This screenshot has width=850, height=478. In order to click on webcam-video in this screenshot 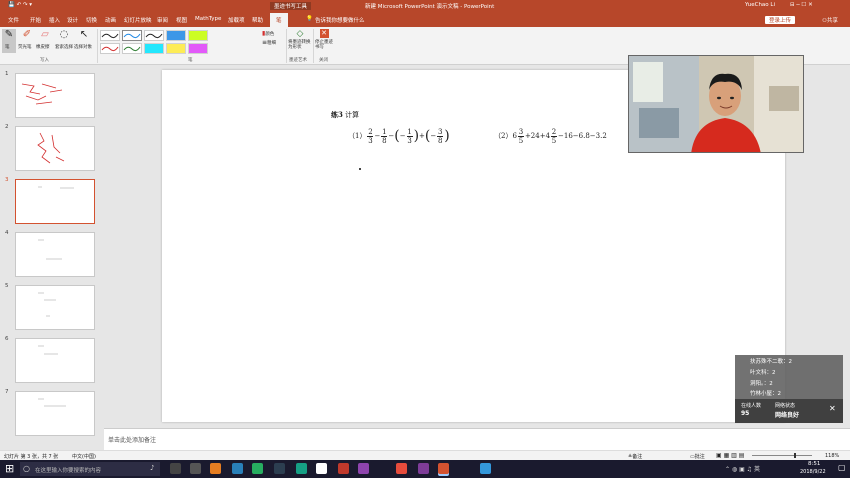, I will do `click(716, 104)`.